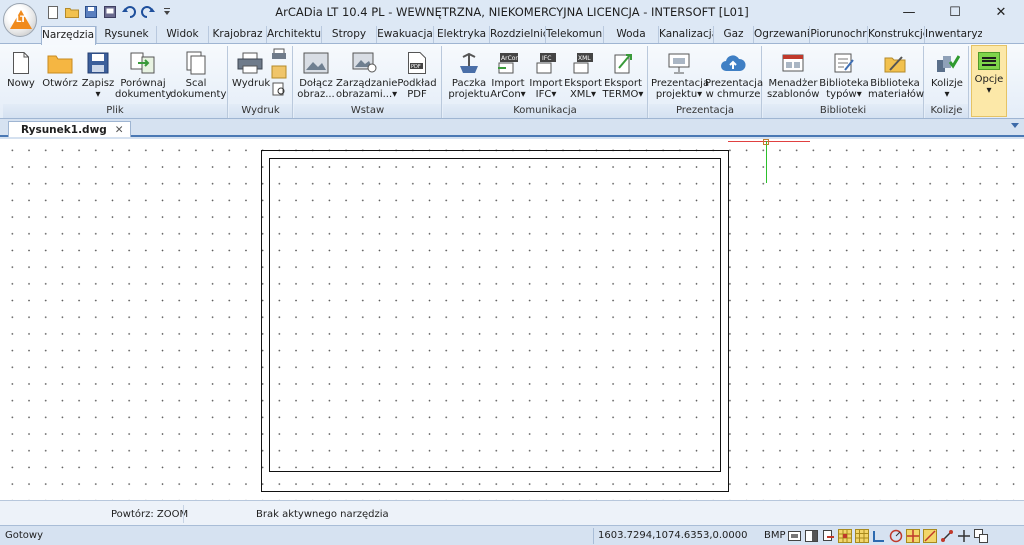  Describe the element at coordinates (887, 535) in the screenshot. I see `status-toggles` at that location.